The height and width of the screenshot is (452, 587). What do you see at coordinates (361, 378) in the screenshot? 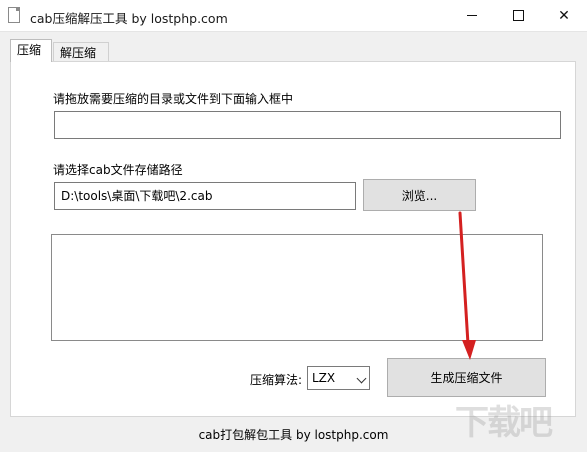
I see `chevron-down-icon` at bounding box center [361, 378].